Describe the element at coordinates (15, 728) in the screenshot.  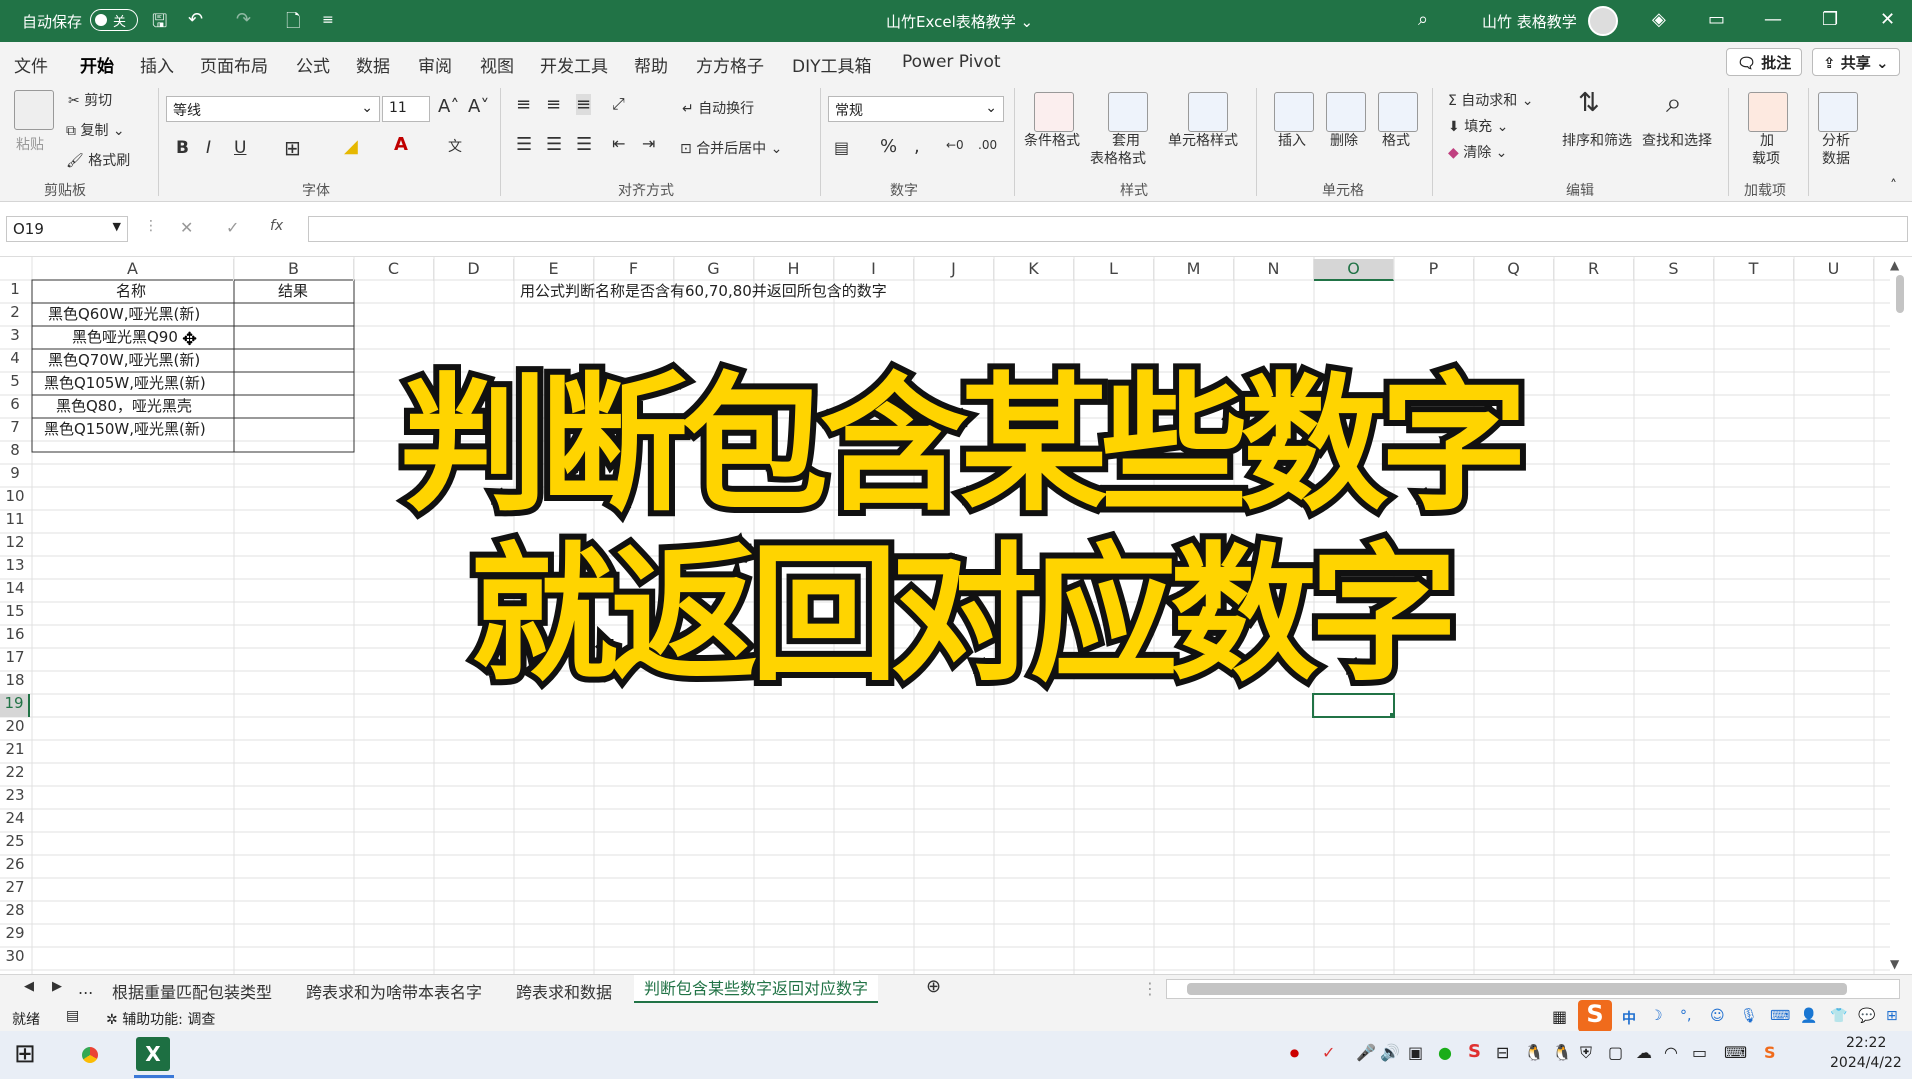
I see `row-header-20: 20` at that location.